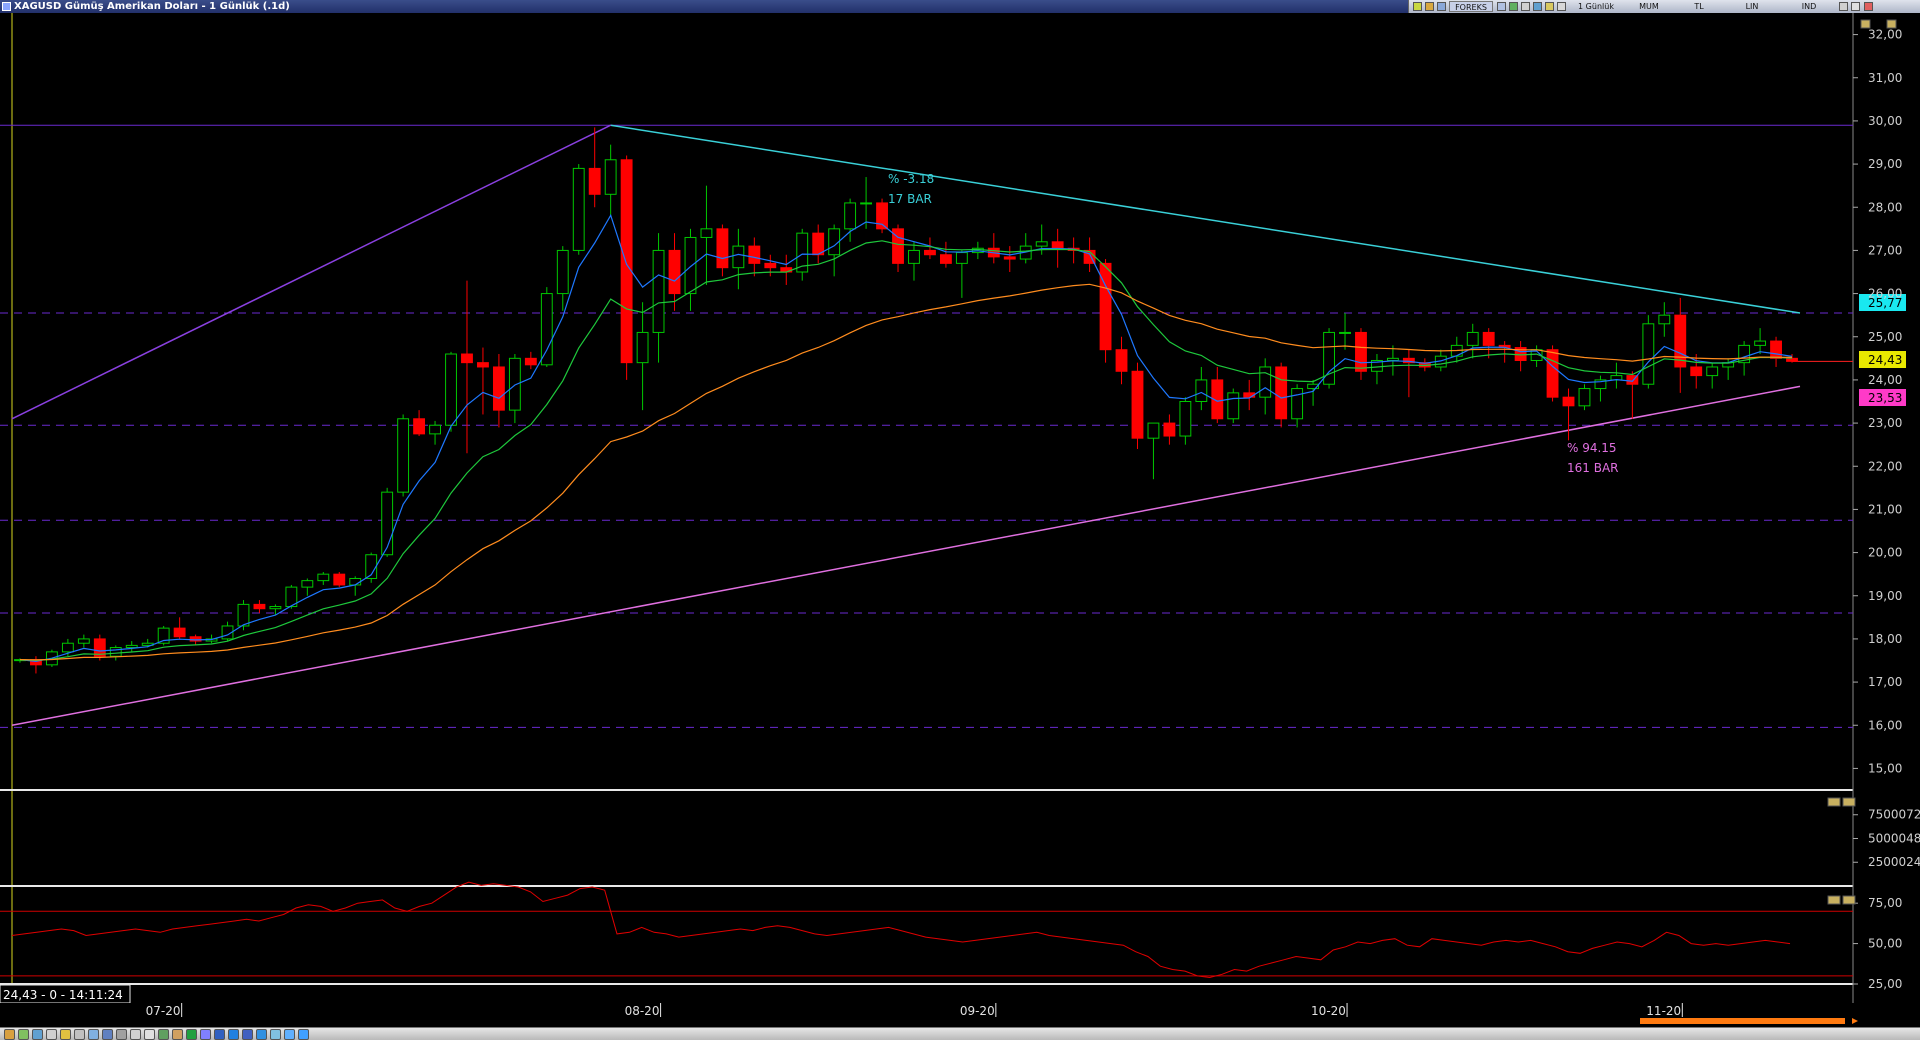 This screenshot has width=1920, height=1040. What do you see at coordinates (1885, 294) in the screenshot?
I see `price-axis-label: 26,00` at bounding box center [1885, 294].